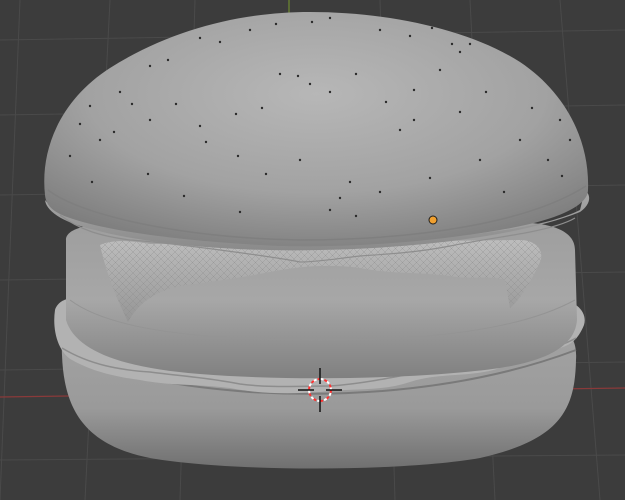 This screenshot has height=500, width=625. Describe the element at coordinates (433, 220) in the screenshot. I see `object-origin-dot` at that location.